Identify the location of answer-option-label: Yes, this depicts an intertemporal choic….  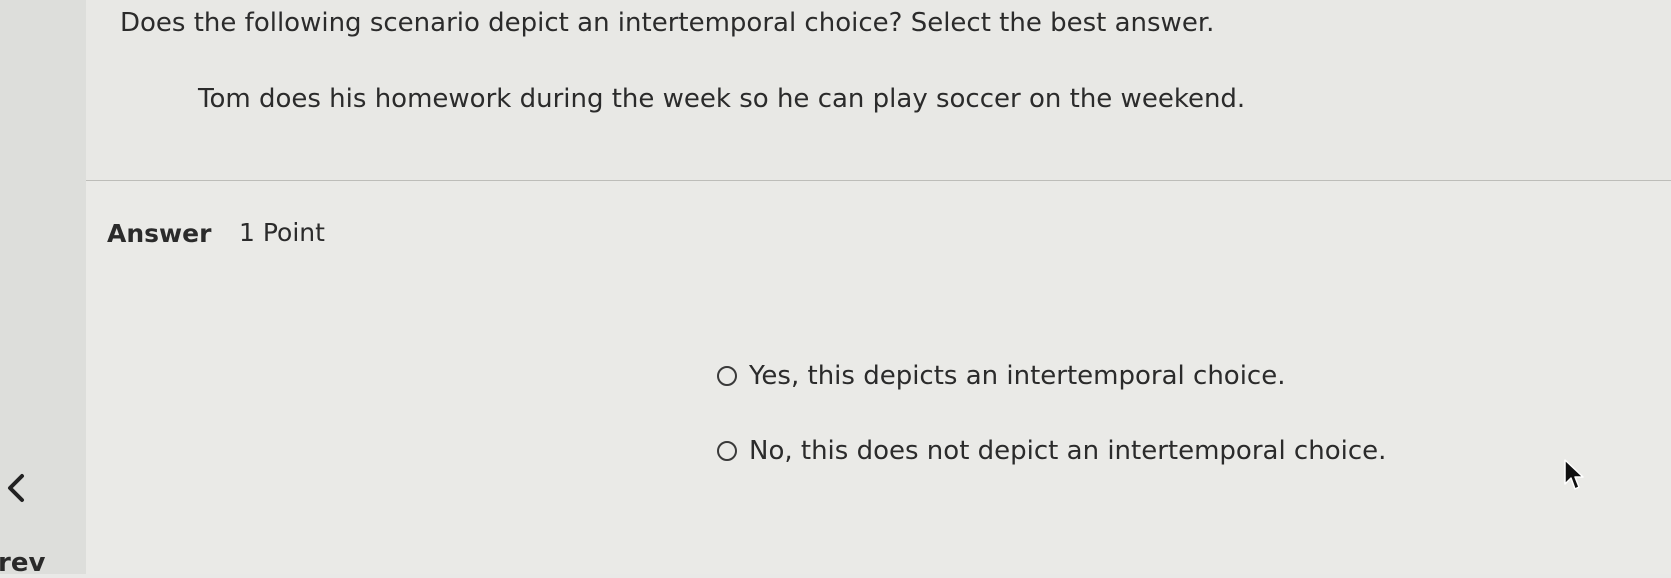
(1017, 376).